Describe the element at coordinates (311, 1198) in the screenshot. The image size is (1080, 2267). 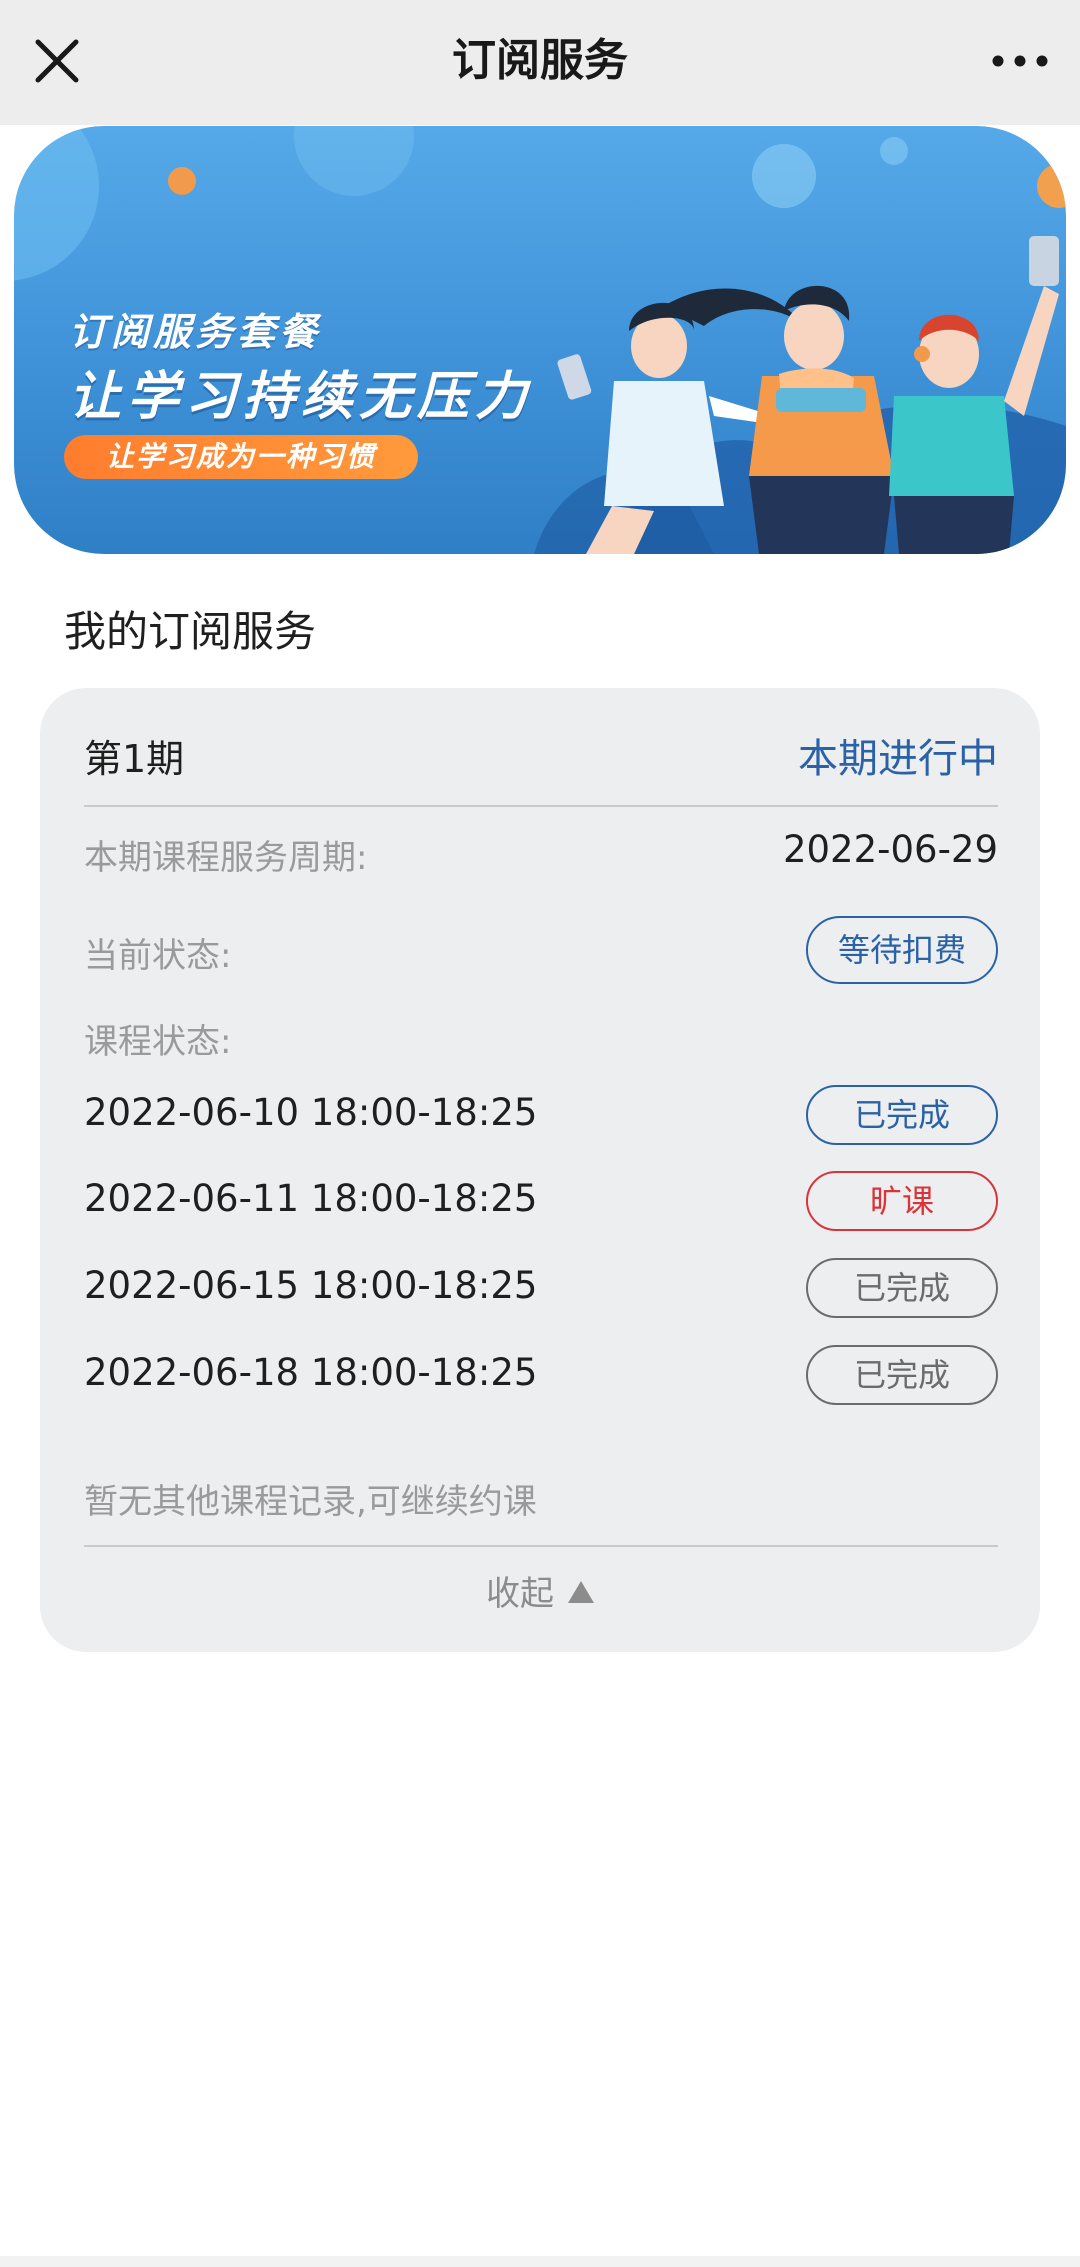
I see `session-time: 2022-06-11 18:00-18:25` at that location.